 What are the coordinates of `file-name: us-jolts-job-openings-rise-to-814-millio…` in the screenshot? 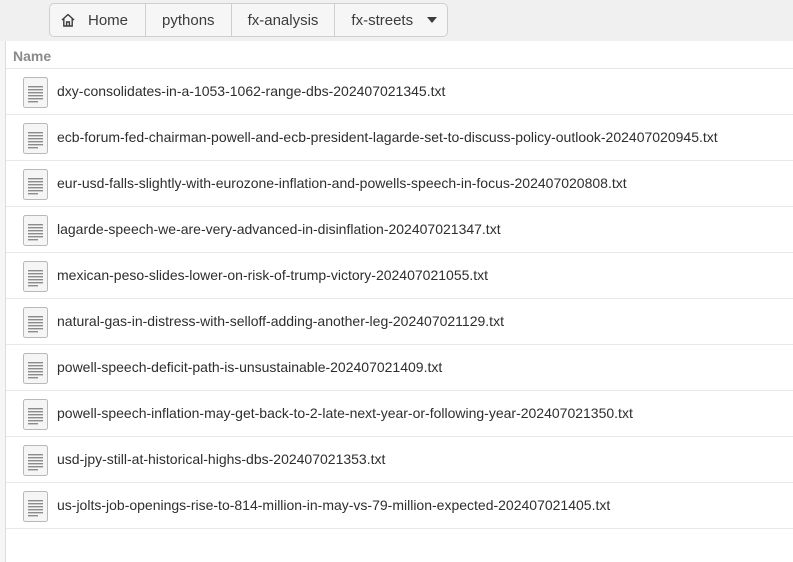 It's located at (334, 505).